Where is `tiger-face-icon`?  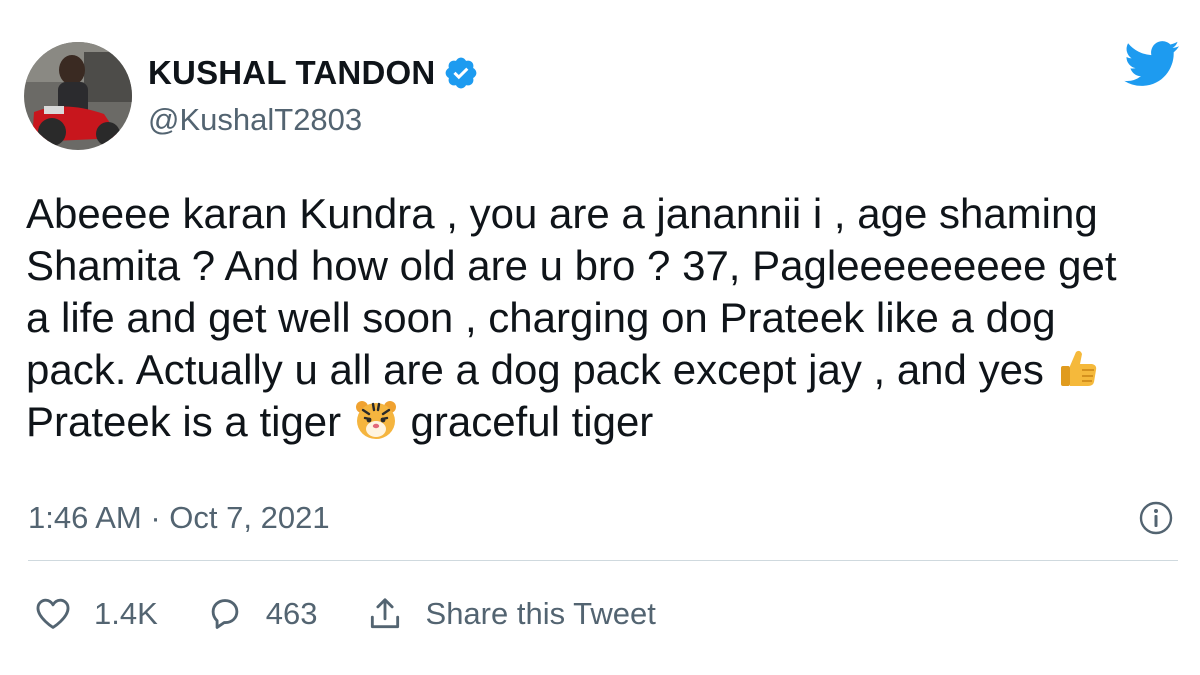 tiger-face-icon is located at coordinates (375, 420).